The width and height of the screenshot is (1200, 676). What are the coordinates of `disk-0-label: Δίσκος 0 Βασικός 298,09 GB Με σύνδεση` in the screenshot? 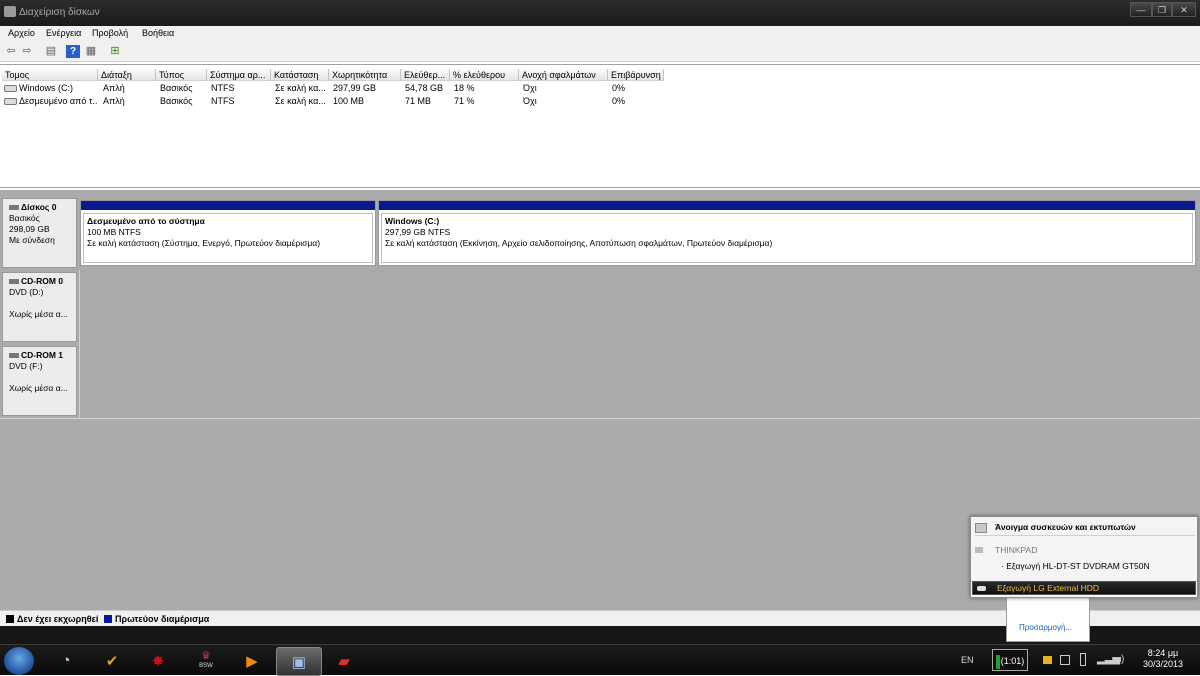 It's located at (39, 233).